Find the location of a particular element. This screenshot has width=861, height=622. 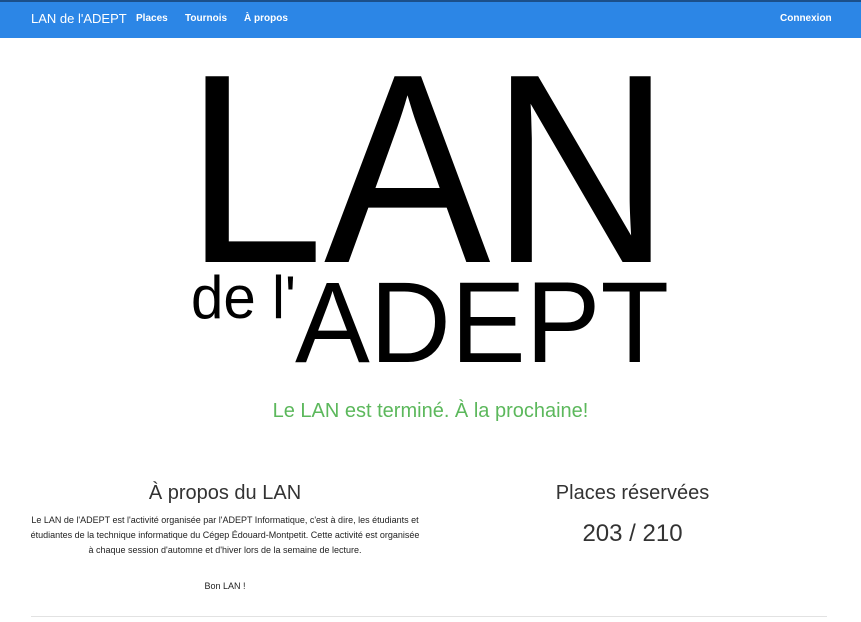

nav-tournois-link: Tournois is located at coordinates (206, 18).